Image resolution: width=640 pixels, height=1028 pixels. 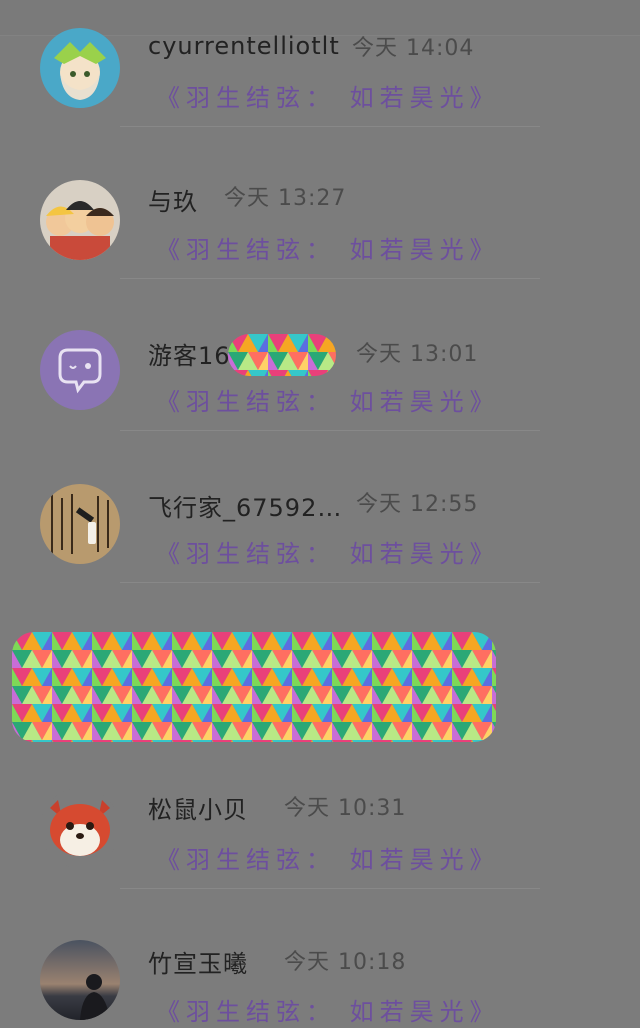 I want to click on comment-time: 今天 13:01, so click(x=417, y=354).